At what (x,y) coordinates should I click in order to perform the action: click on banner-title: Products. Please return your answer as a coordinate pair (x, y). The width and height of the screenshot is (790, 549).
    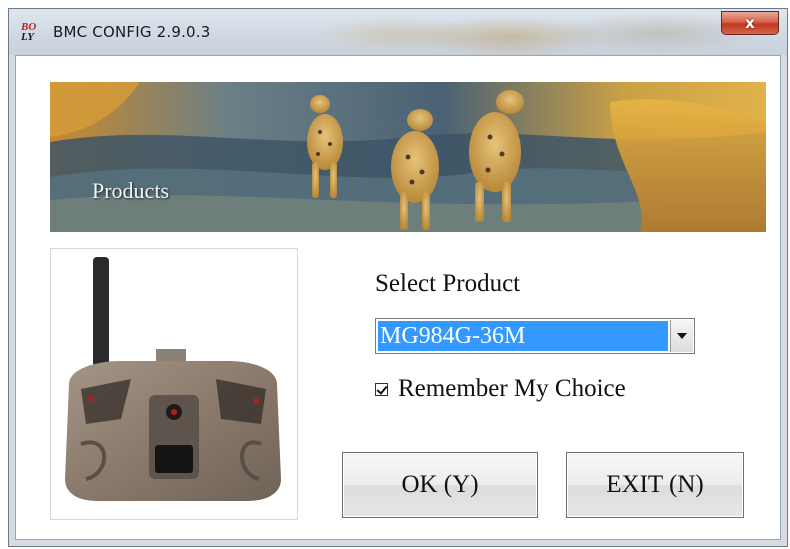
    Looking at the image, I should click on (130, 190).